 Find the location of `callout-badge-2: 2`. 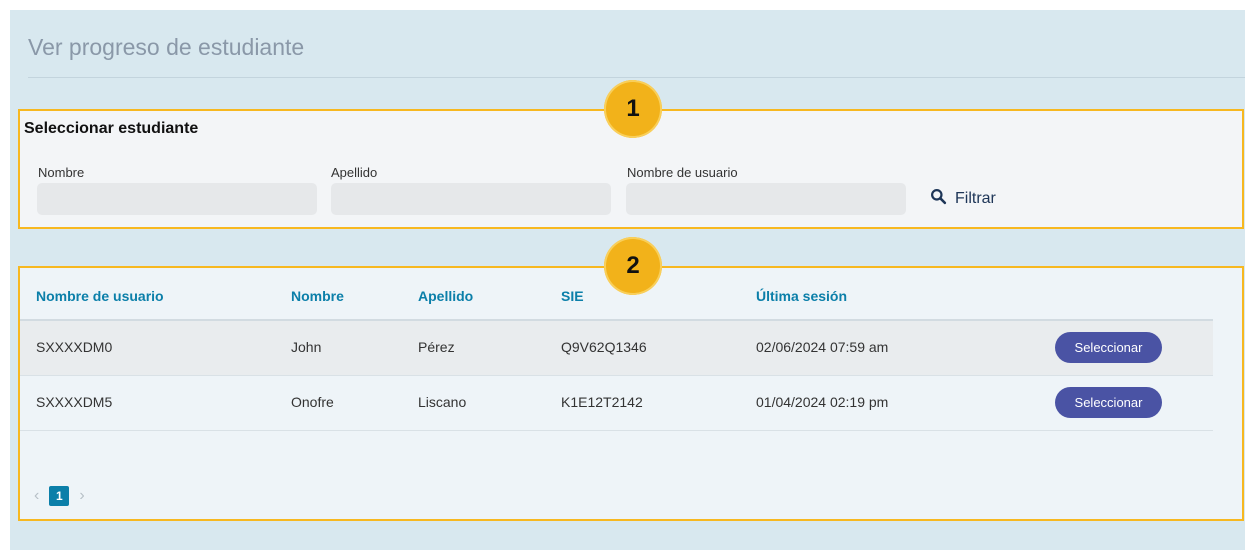

callout-badge-2: 2 is located at coordinates (633, 266).